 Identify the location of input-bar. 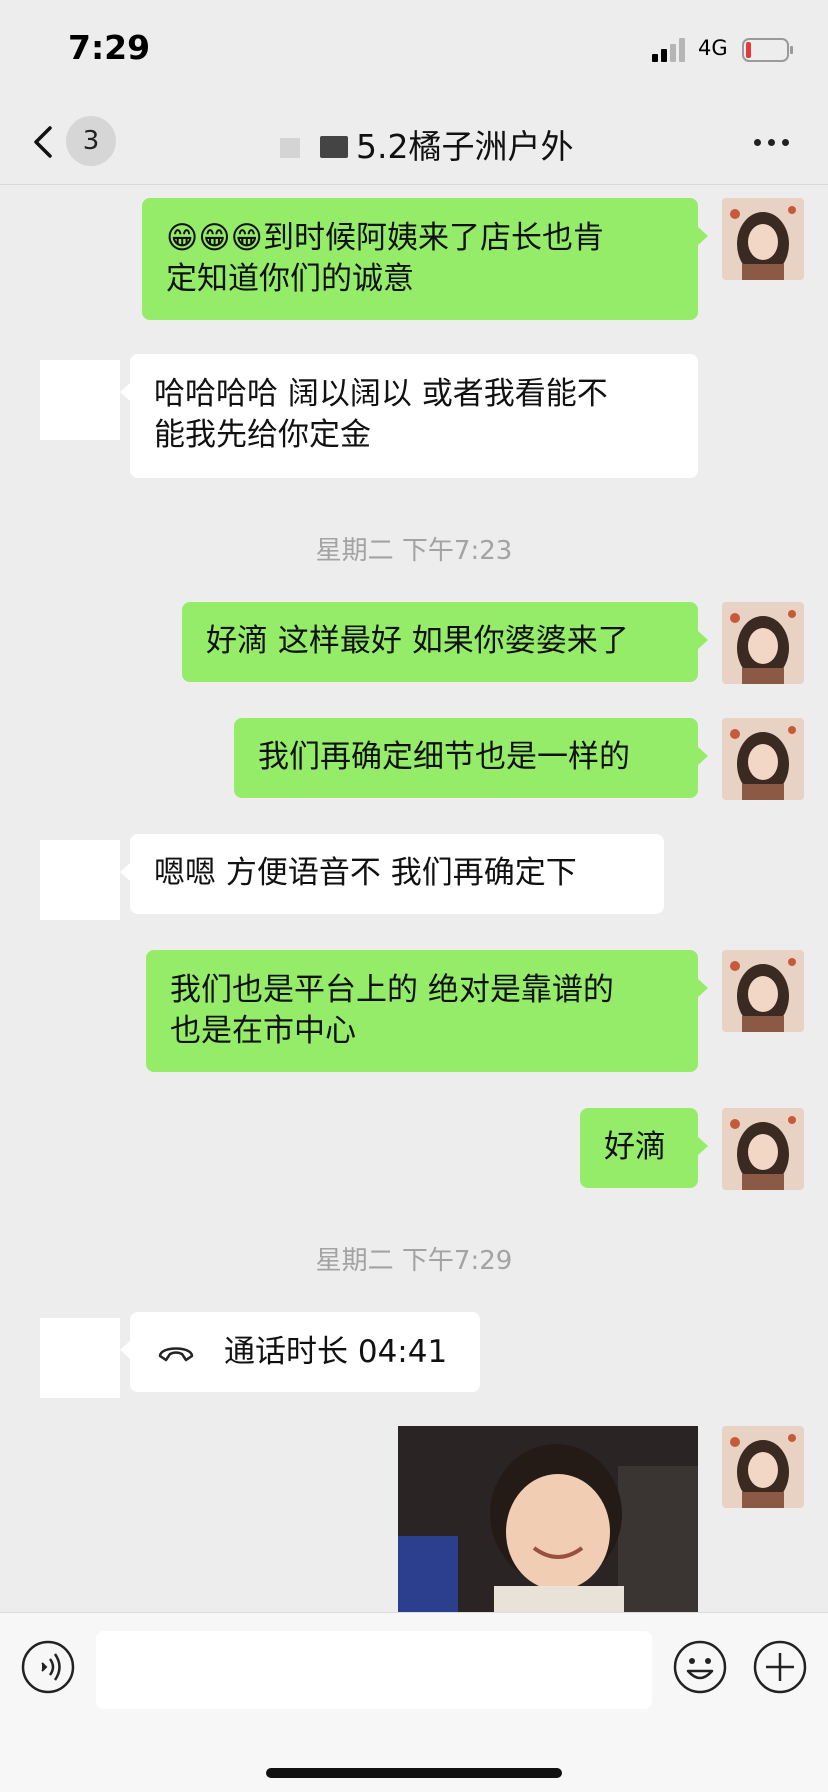
(414, 1702).